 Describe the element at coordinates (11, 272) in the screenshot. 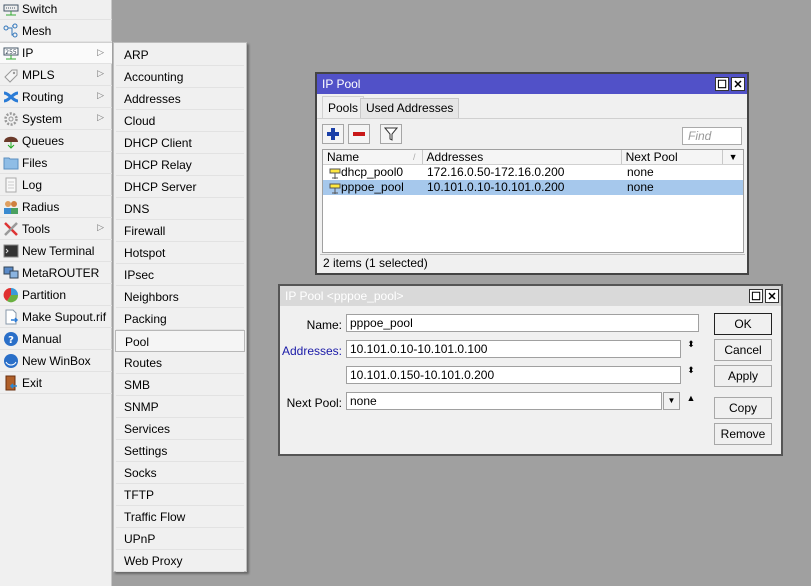

I see `metarouter-icon` at that location.